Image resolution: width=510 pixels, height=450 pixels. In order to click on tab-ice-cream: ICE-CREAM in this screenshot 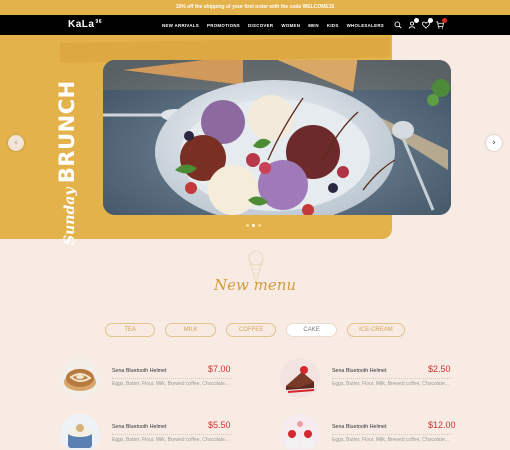, I will do `click(376, 330)`.